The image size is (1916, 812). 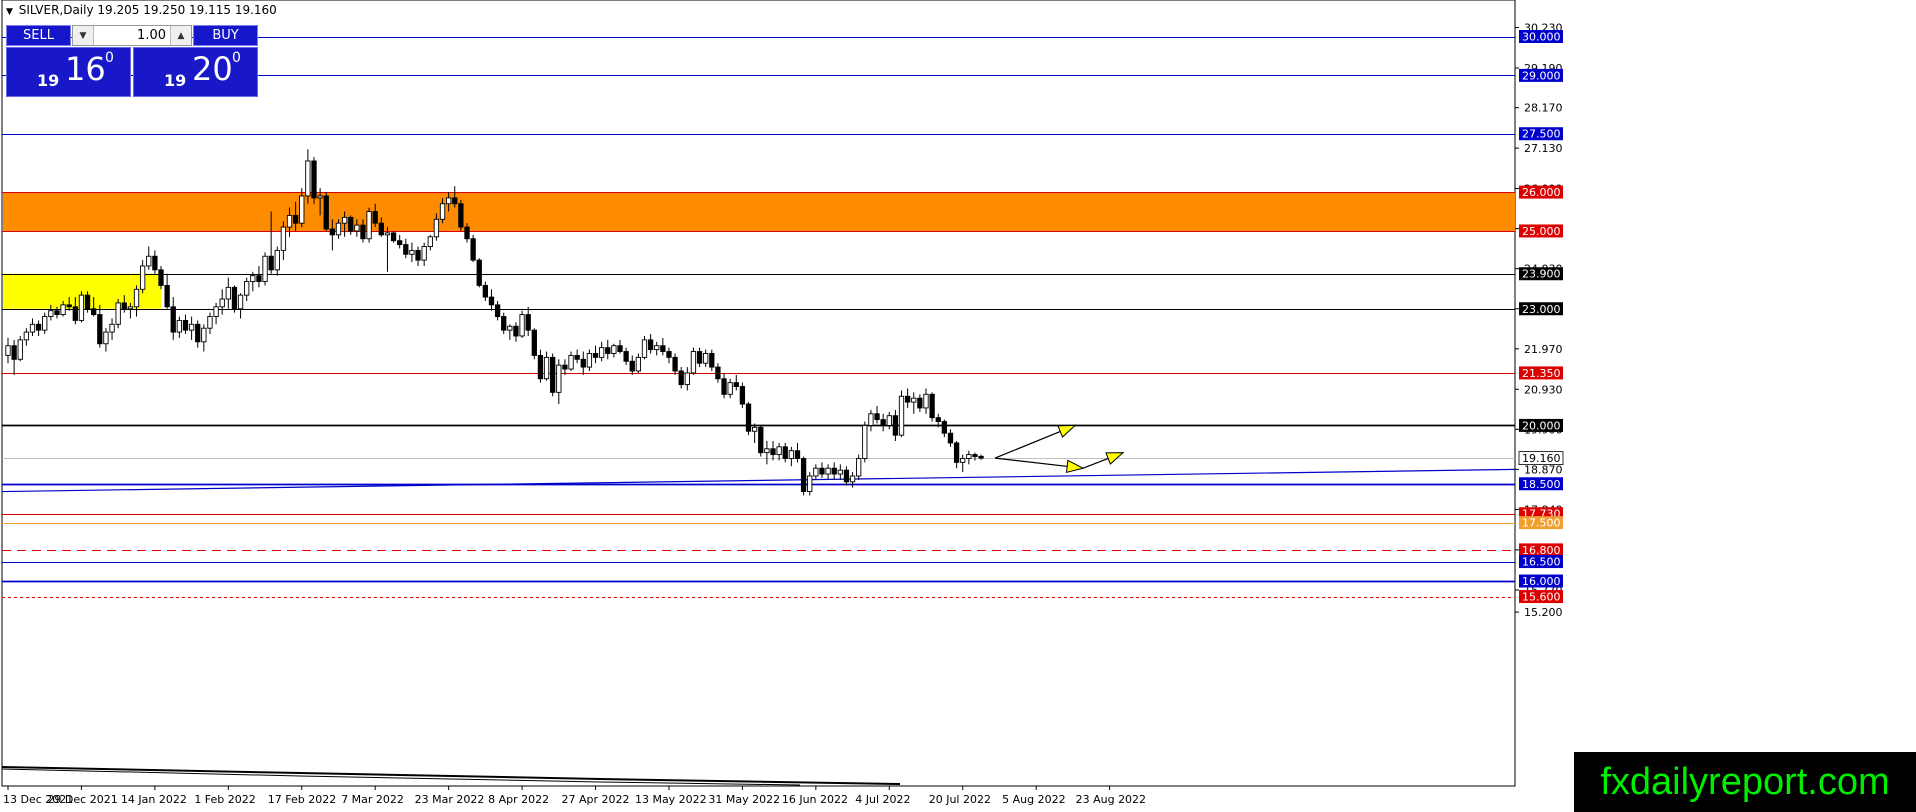 What do you see at coordinates (1543, 469) in the screenshot?
I see `y-tick-label-11: 18.870` at bounding box center [1543, 469].